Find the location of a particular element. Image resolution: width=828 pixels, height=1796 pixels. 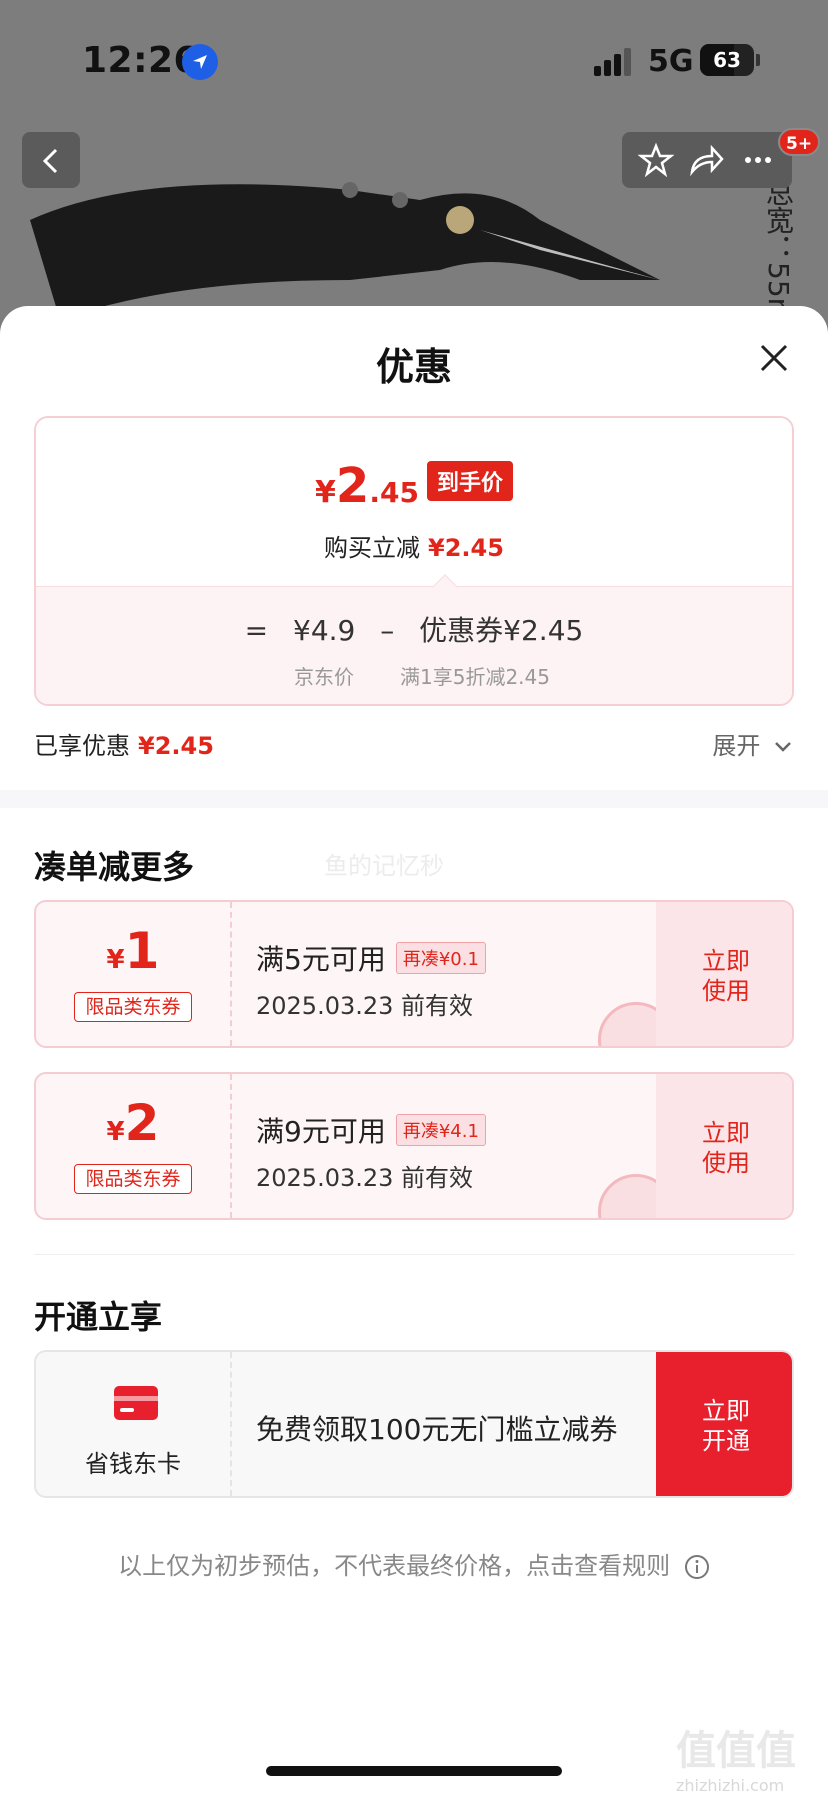

final-price: ¥2.45 到手价 is located at coordinates (414, 486).